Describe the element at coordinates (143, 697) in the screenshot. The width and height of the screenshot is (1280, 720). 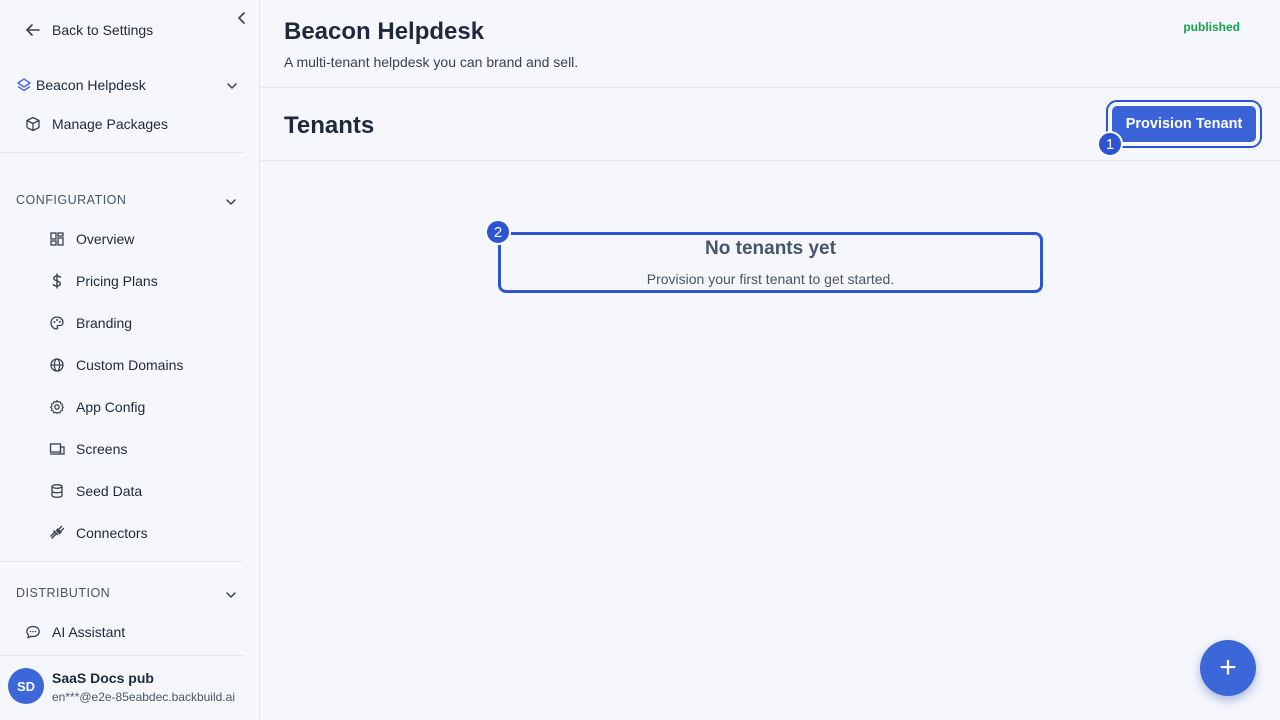
I see `user-email: en***@e2e-85eabdec.backbuild.ai` at that location.